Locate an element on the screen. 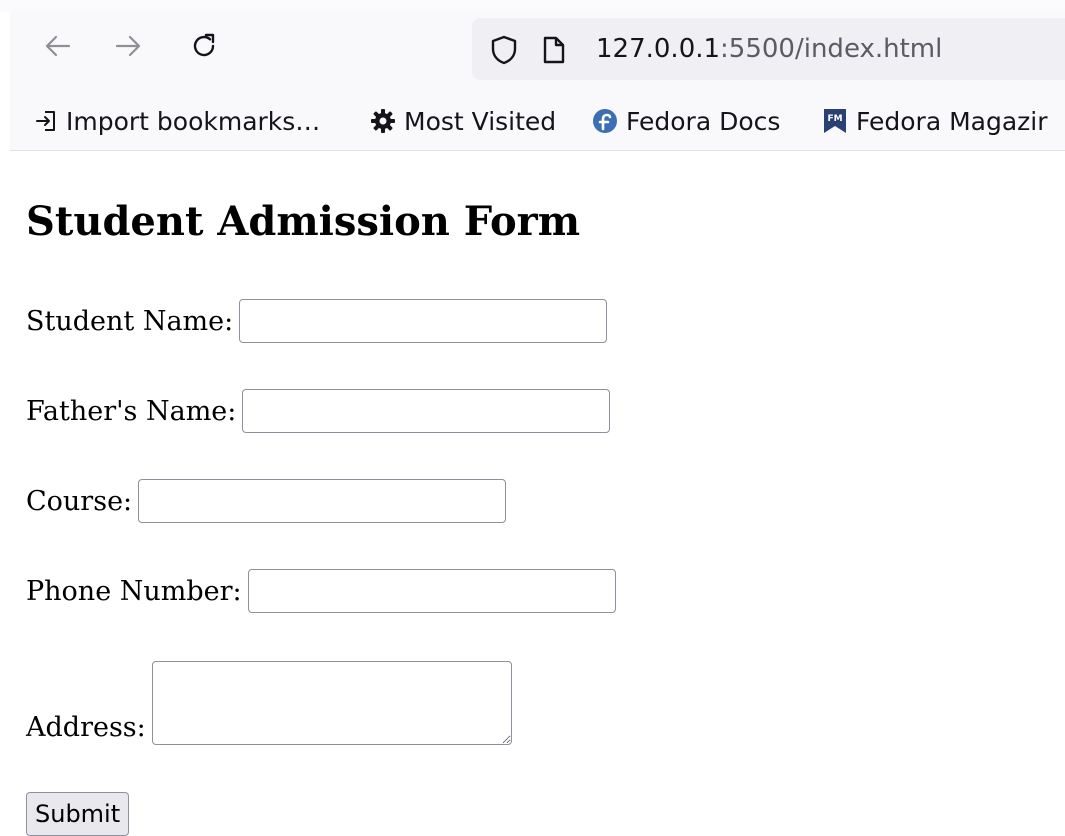  phone-row: Phone Number: is located at coordinates (321, 591).